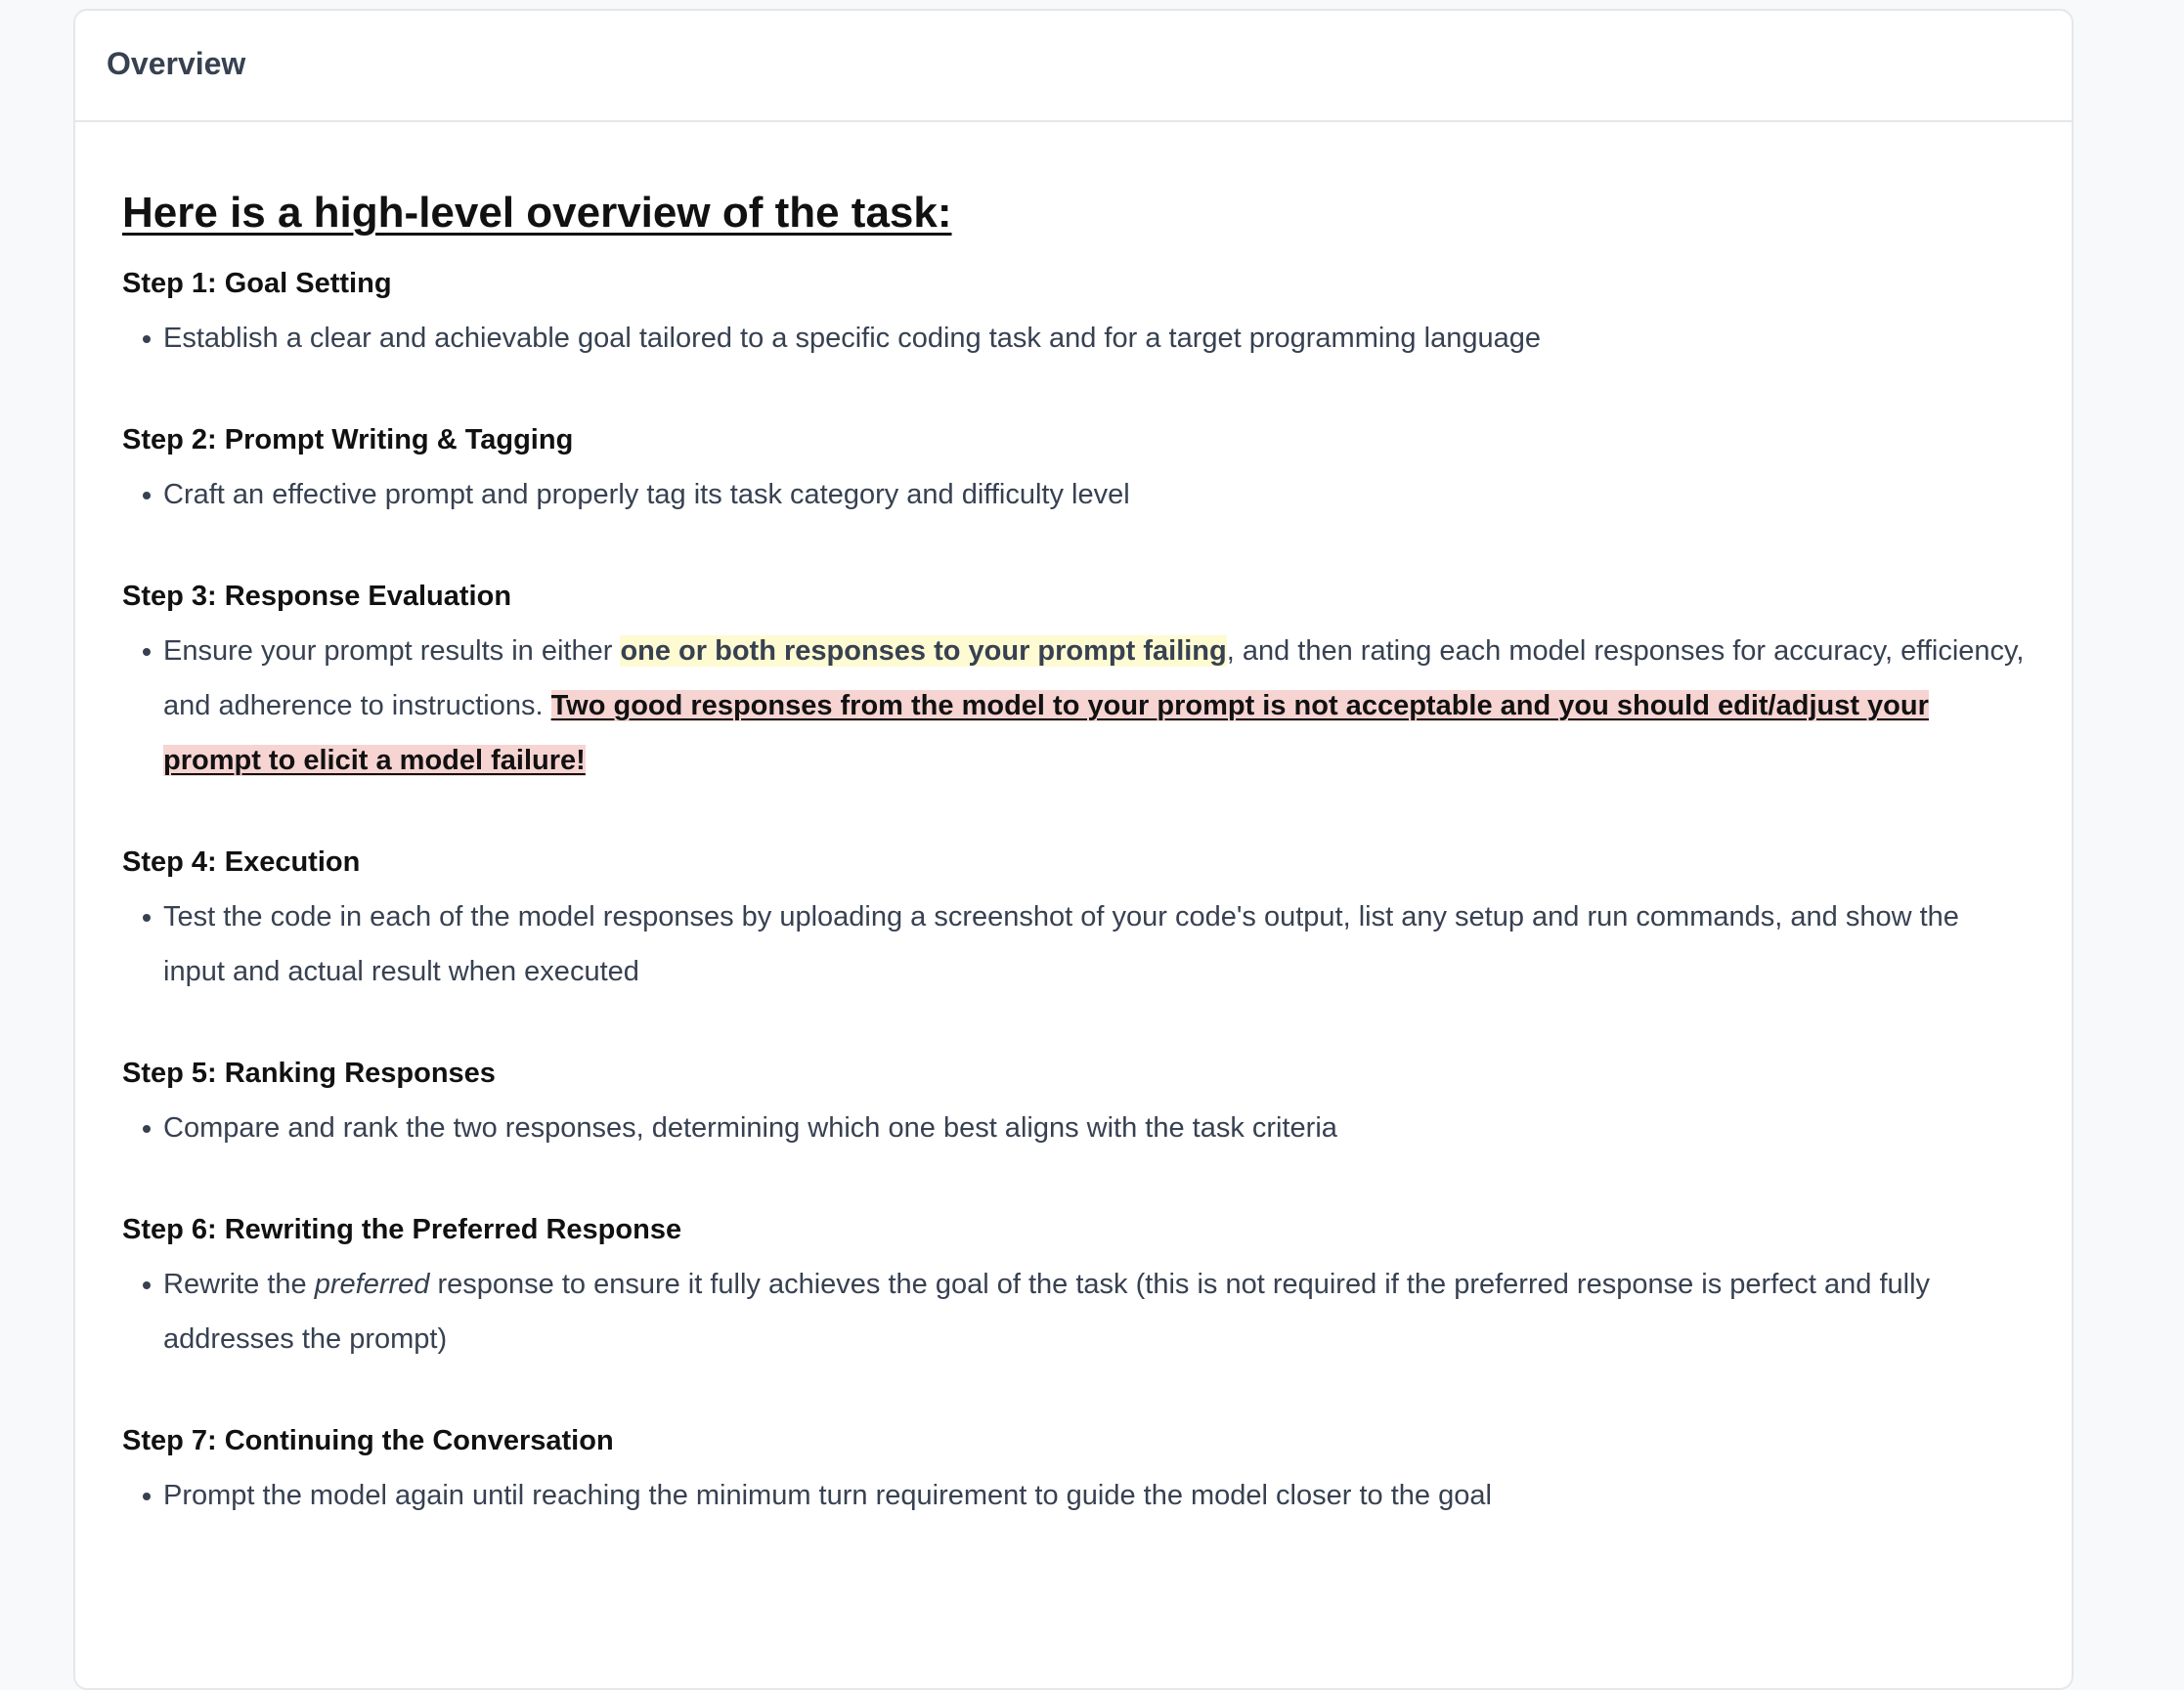  What do you see at coordinates (239, 1284) in the screenshot?
I see `step-text: Rewrite the` at bounding box center [239, 1284].